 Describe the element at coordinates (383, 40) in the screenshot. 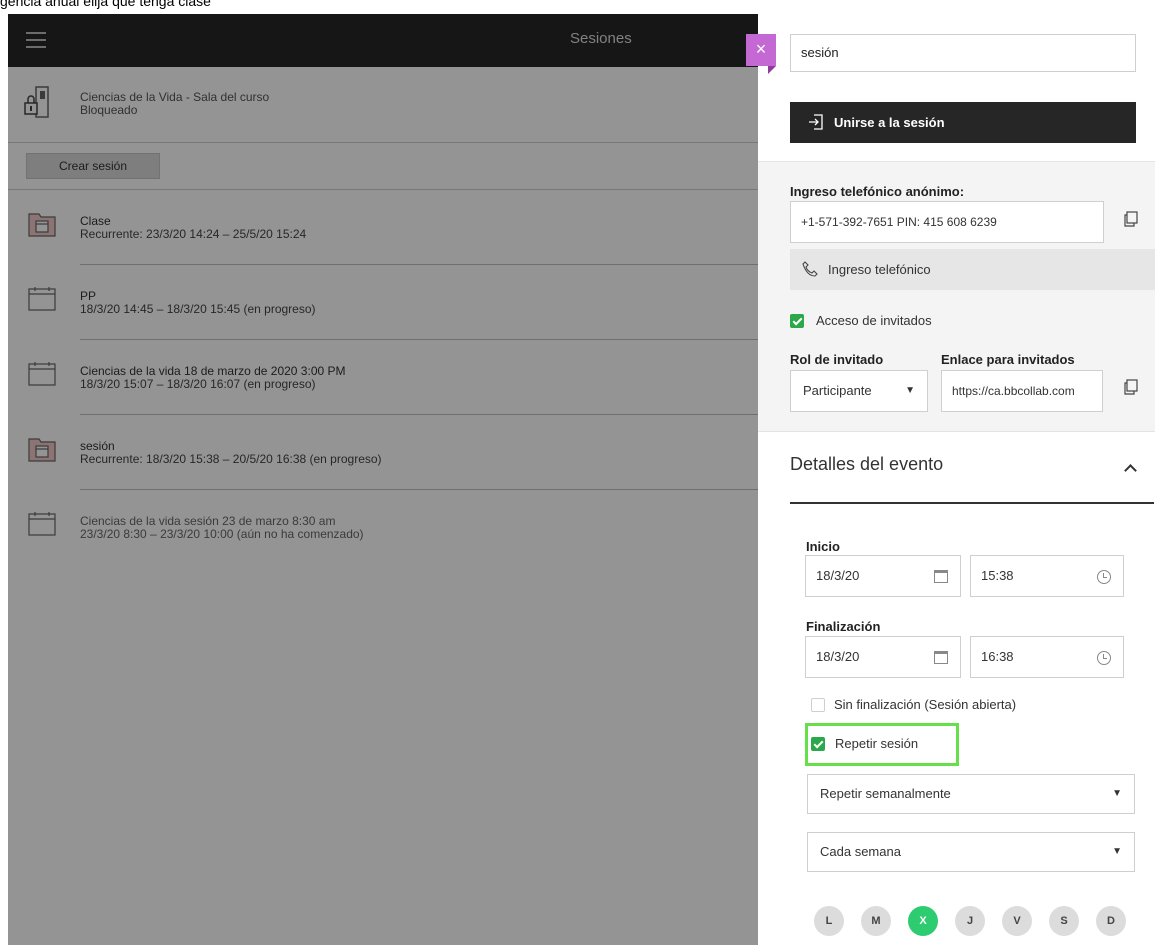

I see `top-bar: Sesiones` at that location.